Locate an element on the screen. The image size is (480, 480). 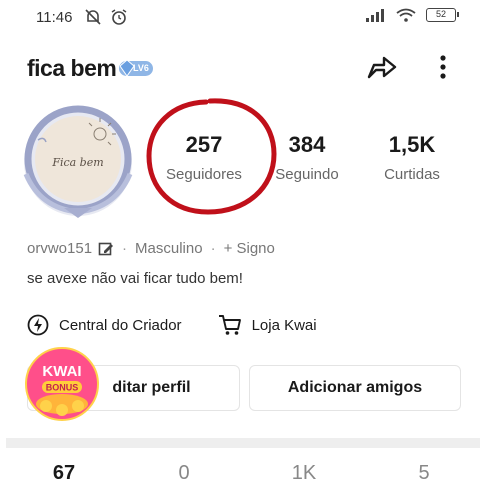
more-vertical-icon is located at coordinates (443, 67).